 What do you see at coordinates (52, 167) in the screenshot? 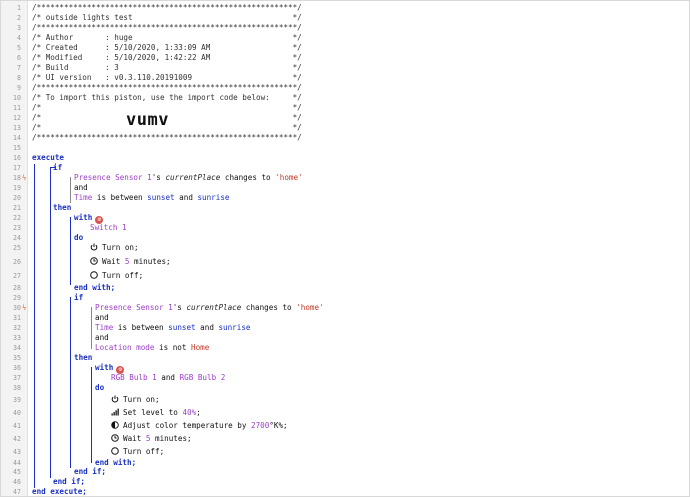
I see `if-bracket` at bounding box center [52, 167].